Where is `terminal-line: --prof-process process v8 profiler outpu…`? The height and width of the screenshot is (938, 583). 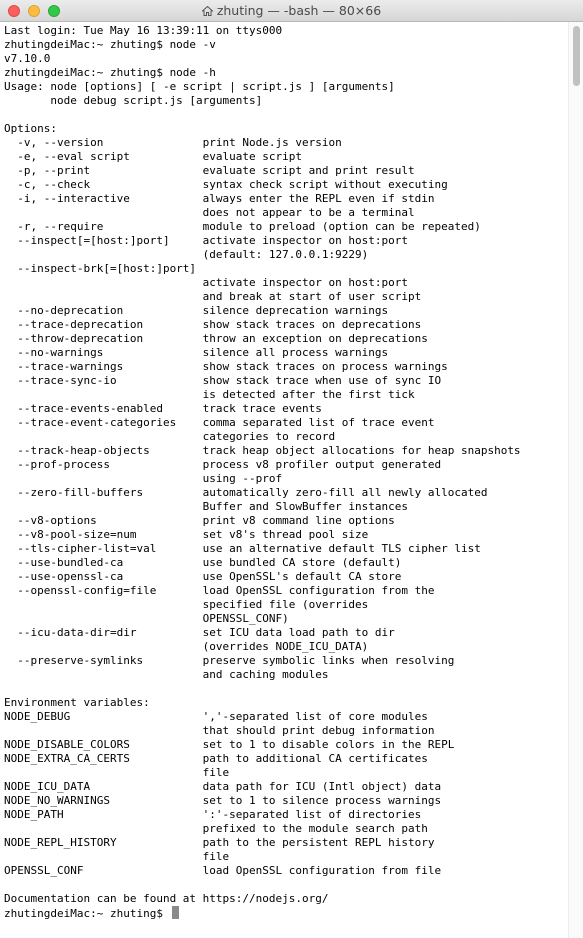
terminal-line: --prof-process process v8 profiler outpu… is located at coordinates (223, 464).